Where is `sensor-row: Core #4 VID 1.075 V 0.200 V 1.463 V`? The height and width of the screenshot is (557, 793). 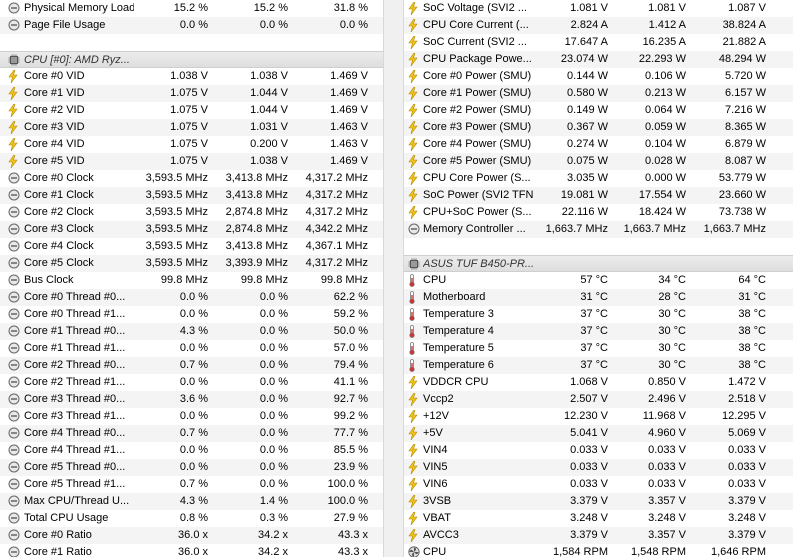 sensor-row: Core #4 VID 1.075 V 0.200 V 1.463 V is located at coordinates (191, 144).